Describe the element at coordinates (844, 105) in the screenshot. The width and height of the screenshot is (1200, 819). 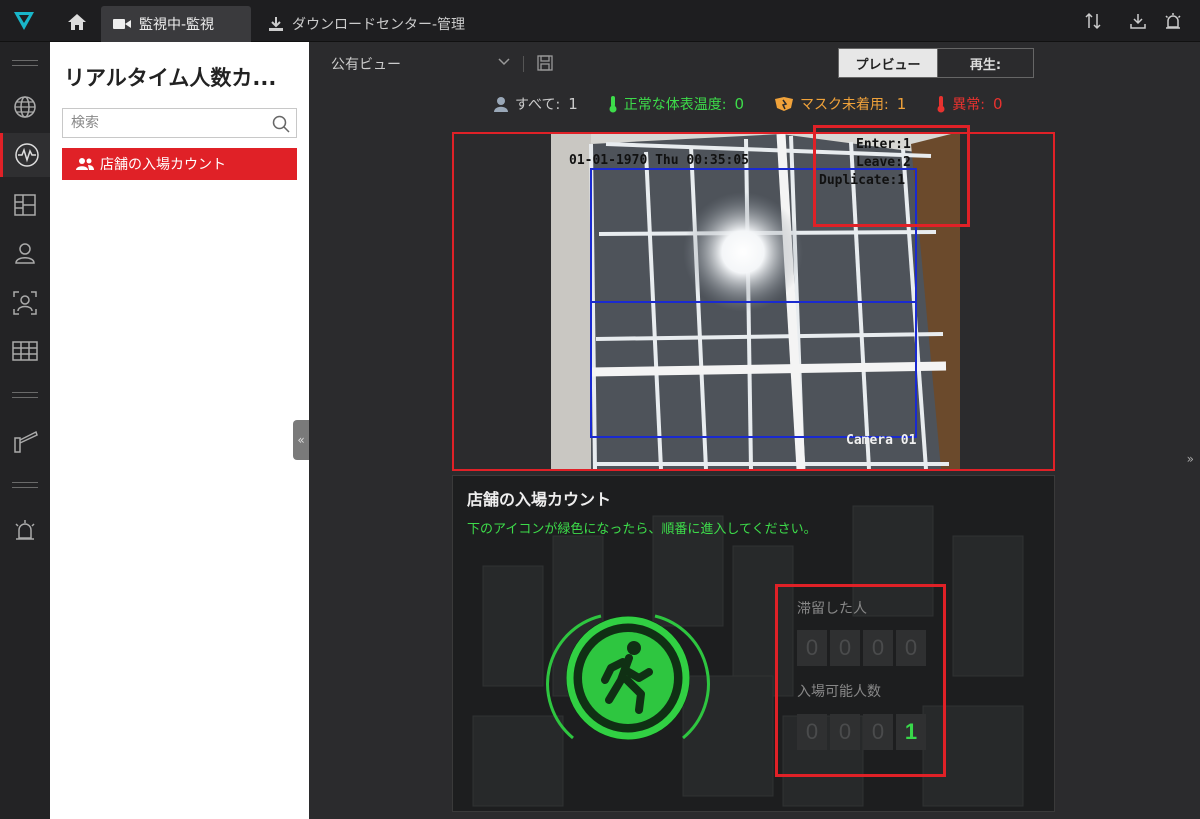
I see `stat-label: マスク未着用:` at that location.